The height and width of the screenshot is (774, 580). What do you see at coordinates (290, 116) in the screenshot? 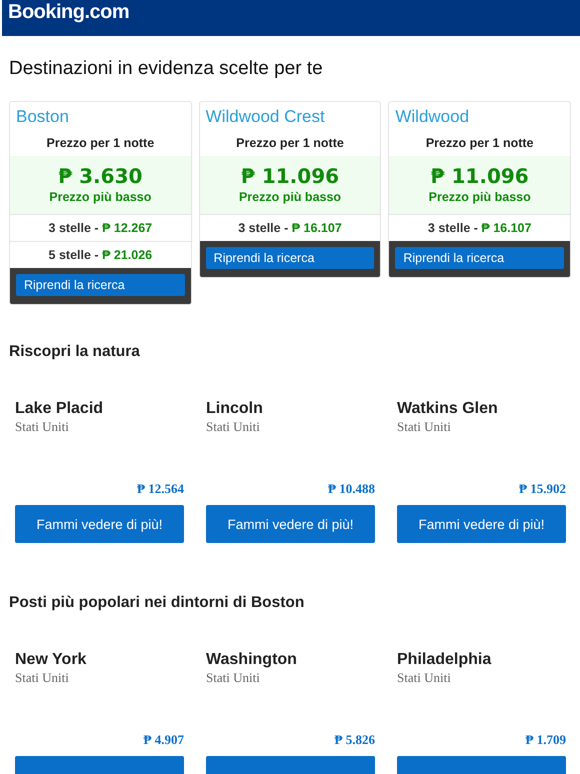
I see `city-link: Wildwood Crest` at bounding box center [290, 116].